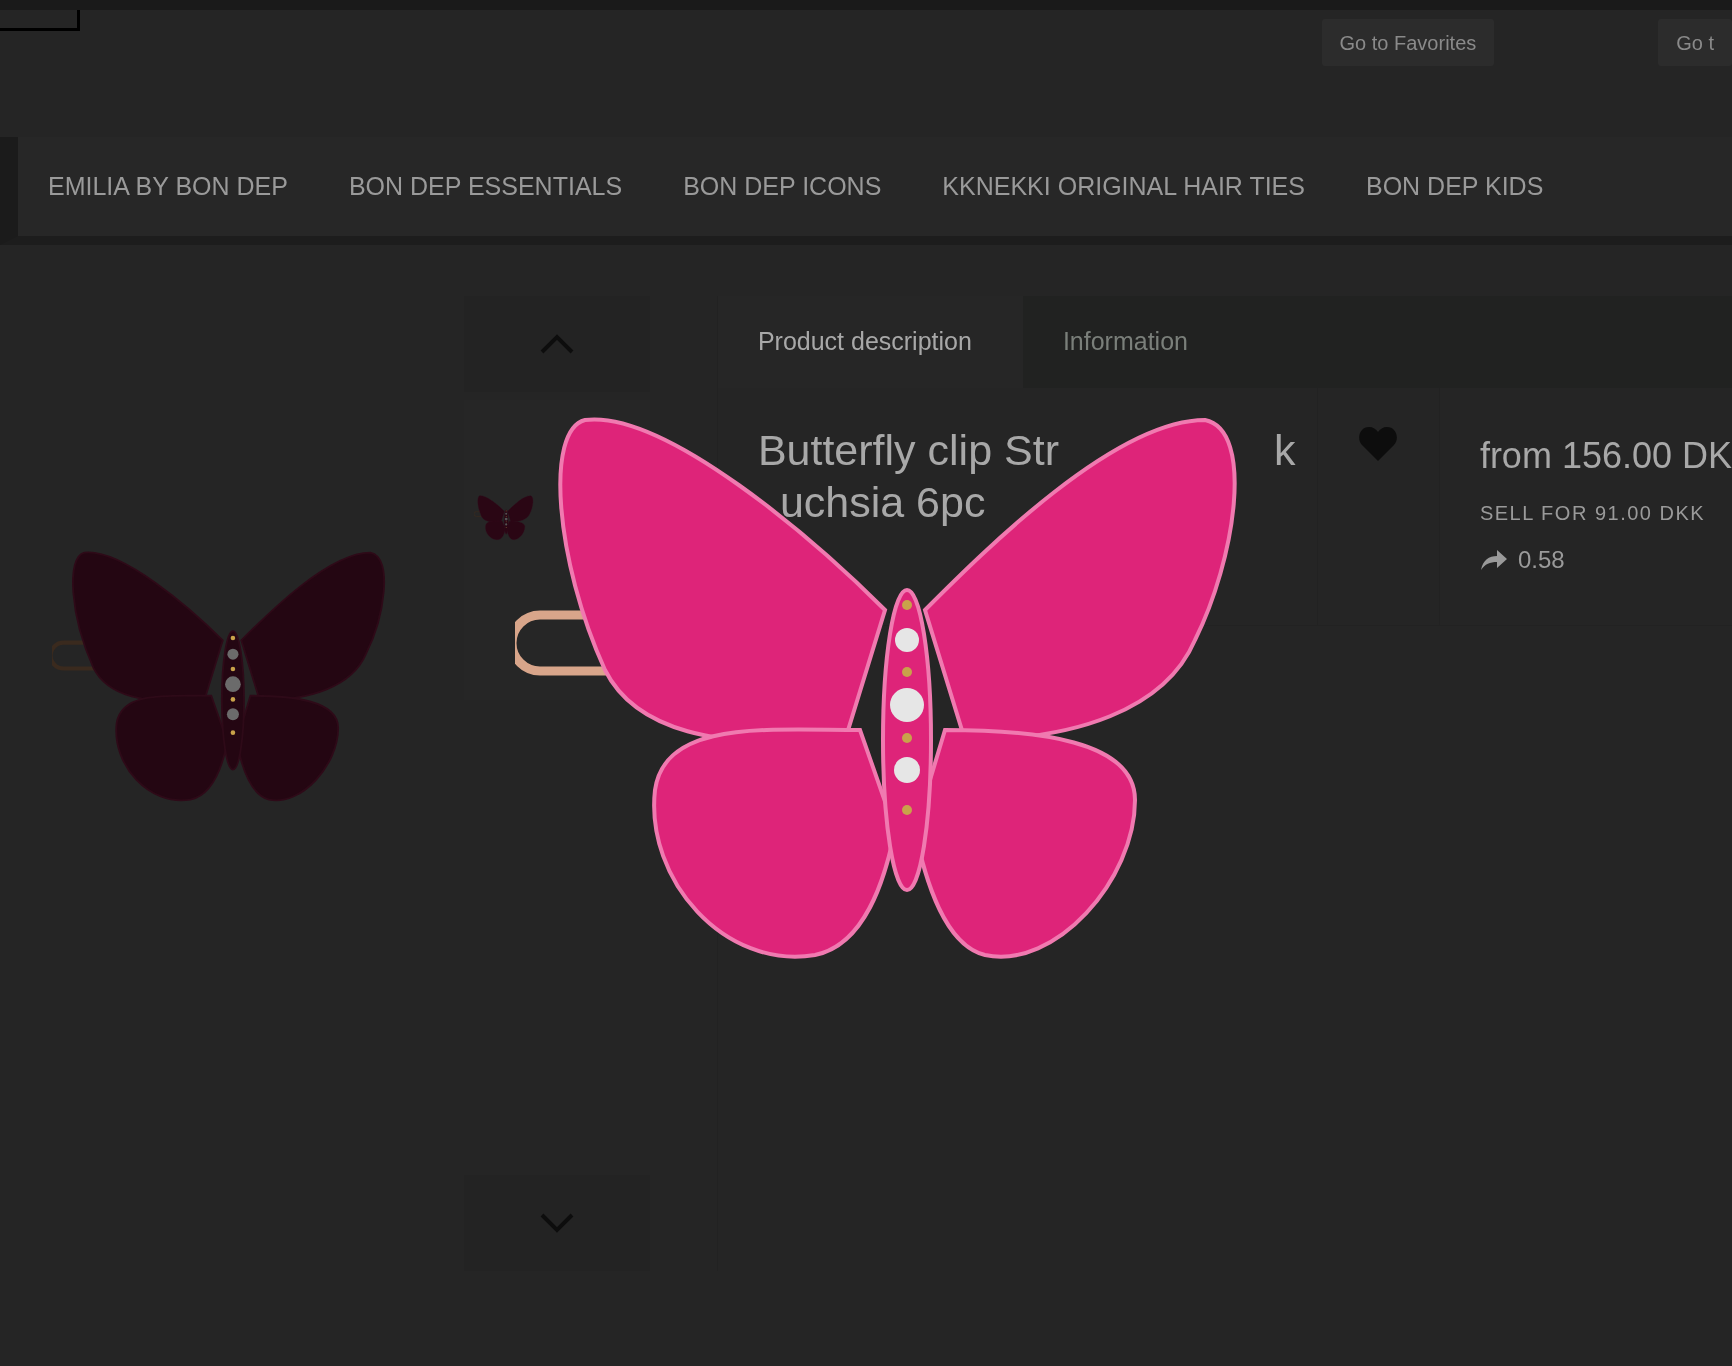 The width and height of the screenshot is (1732, 1366). I want to click on price-text: from 156.00 DK, so click(1605, 456).